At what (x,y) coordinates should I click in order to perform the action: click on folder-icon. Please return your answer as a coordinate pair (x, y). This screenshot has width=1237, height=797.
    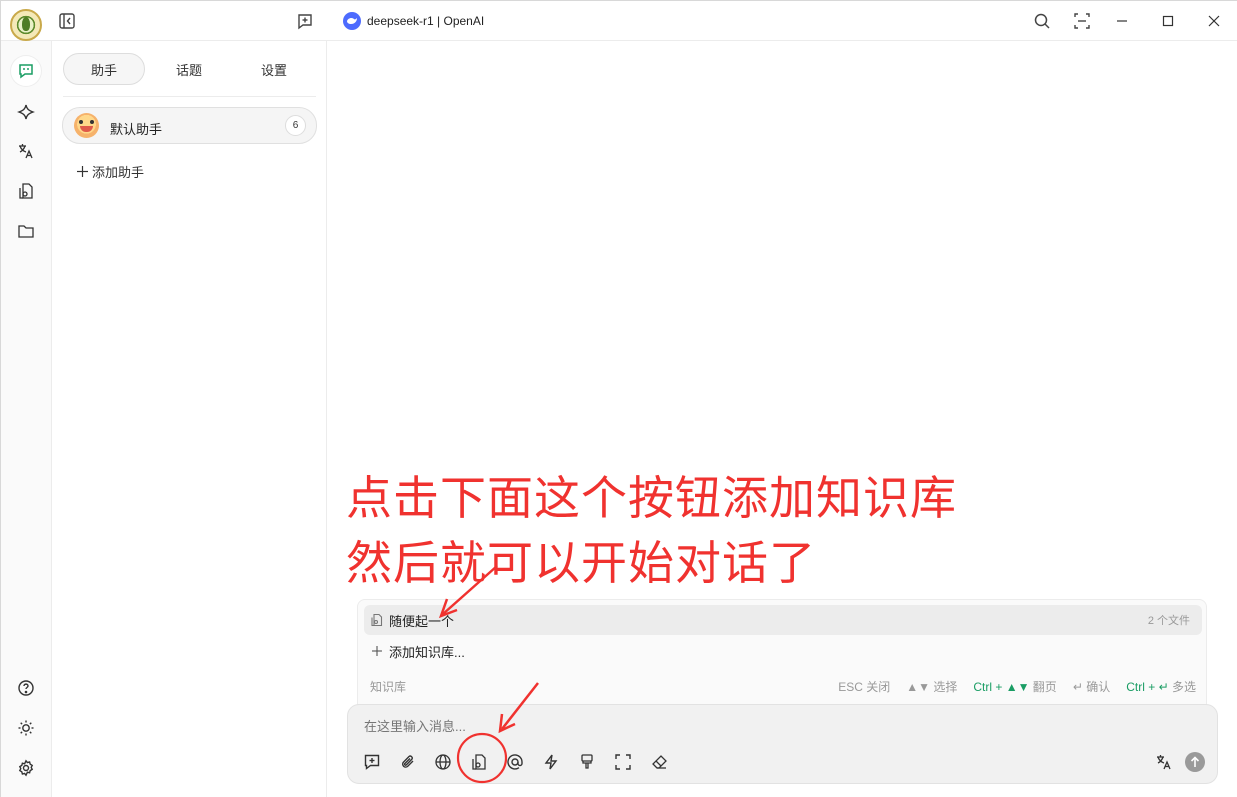
    Looking at the image, I should click on (26, 231).